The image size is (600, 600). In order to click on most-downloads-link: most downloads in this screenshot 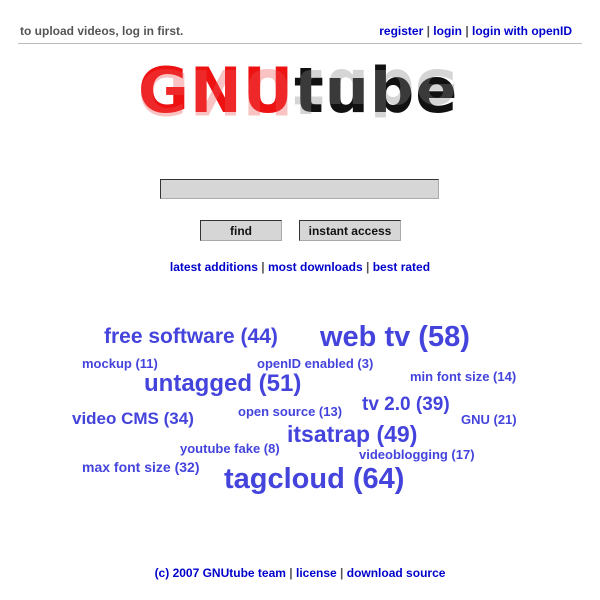, I will do `click(315, 267)`.